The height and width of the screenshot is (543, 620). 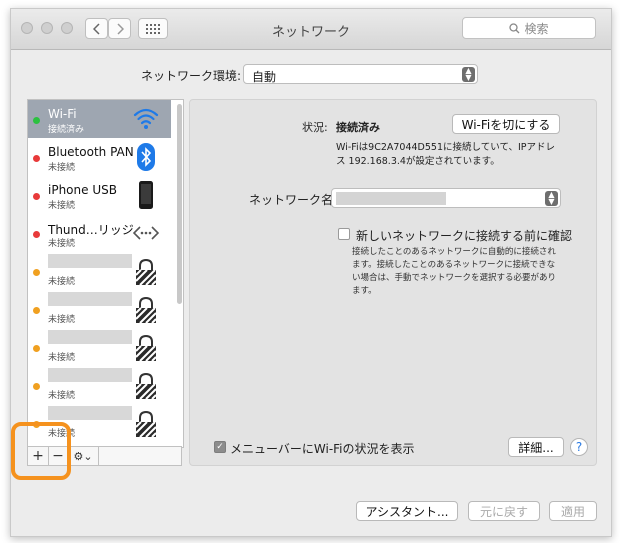 I want to click on network-name-select: ▲ ▼, so click(x=446, y=198).